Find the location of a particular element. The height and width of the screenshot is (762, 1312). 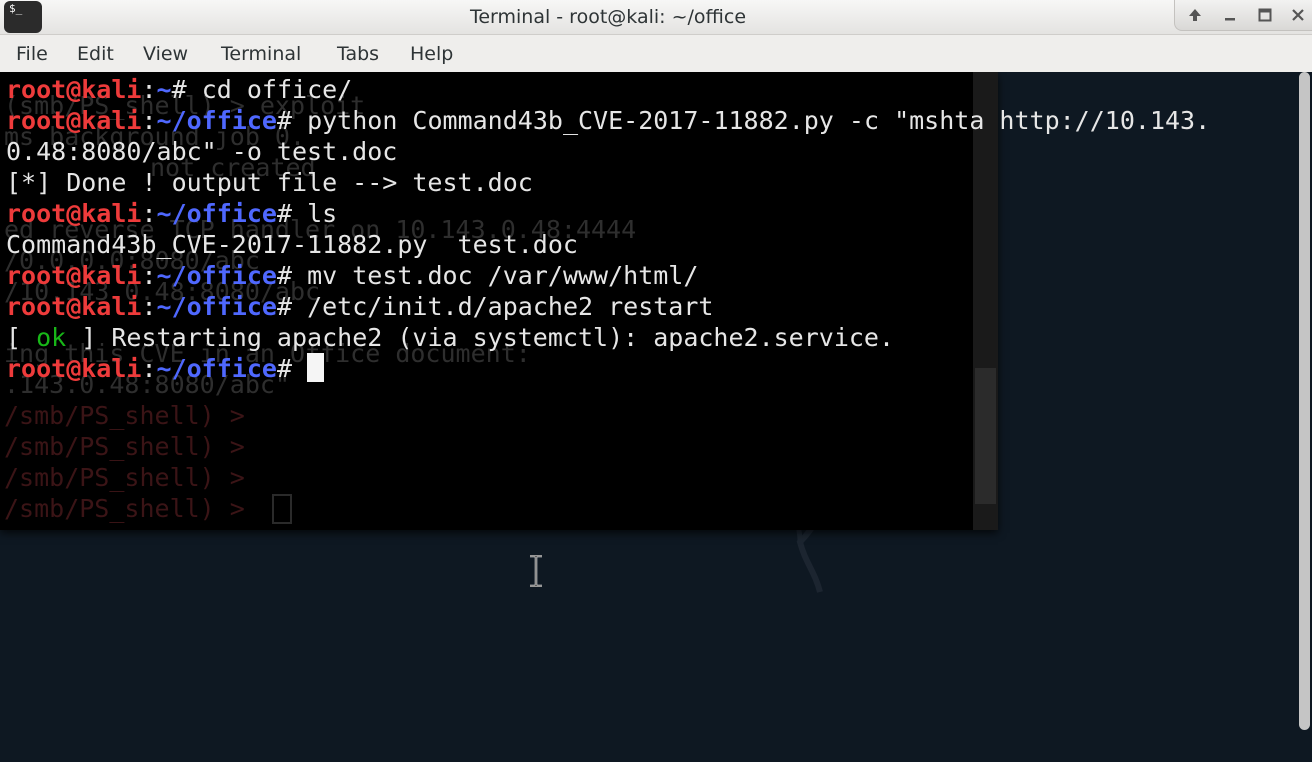

terminal-output-line: 0.48:8080/abc" -o test.doc is located at coordinates (202, 151).